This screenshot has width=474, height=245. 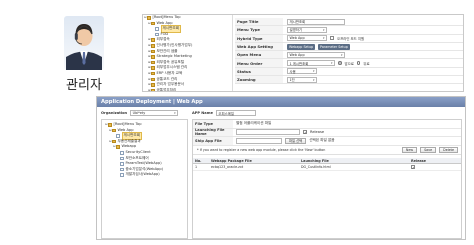 What do you see at coordinates (259, 63) in the screenshot?
I see `menu-order-label: Menu Order` at bounding box center [259, 63].